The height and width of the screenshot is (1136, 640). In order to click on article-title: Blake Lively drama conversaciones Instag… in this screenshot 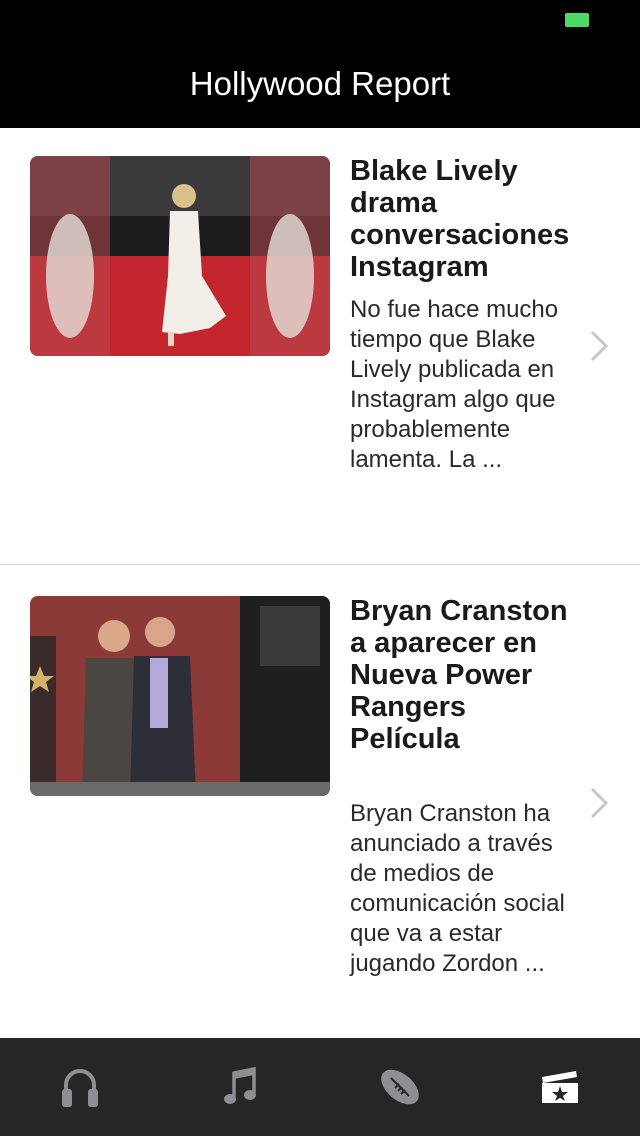, I will do `click(460, 219)`.